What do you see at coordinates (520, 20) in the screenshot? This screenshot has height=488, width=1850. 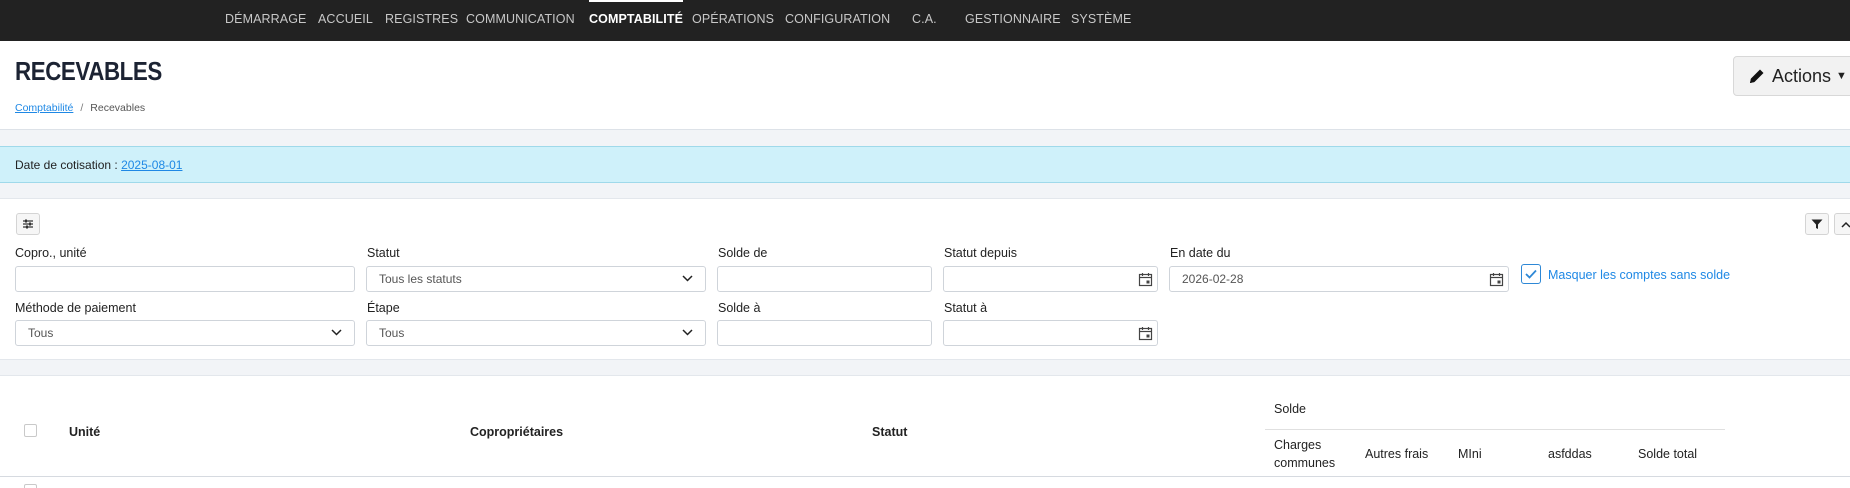 I see `nav-item-communication: COMMUNICATION` at bounding box center [520, 20].